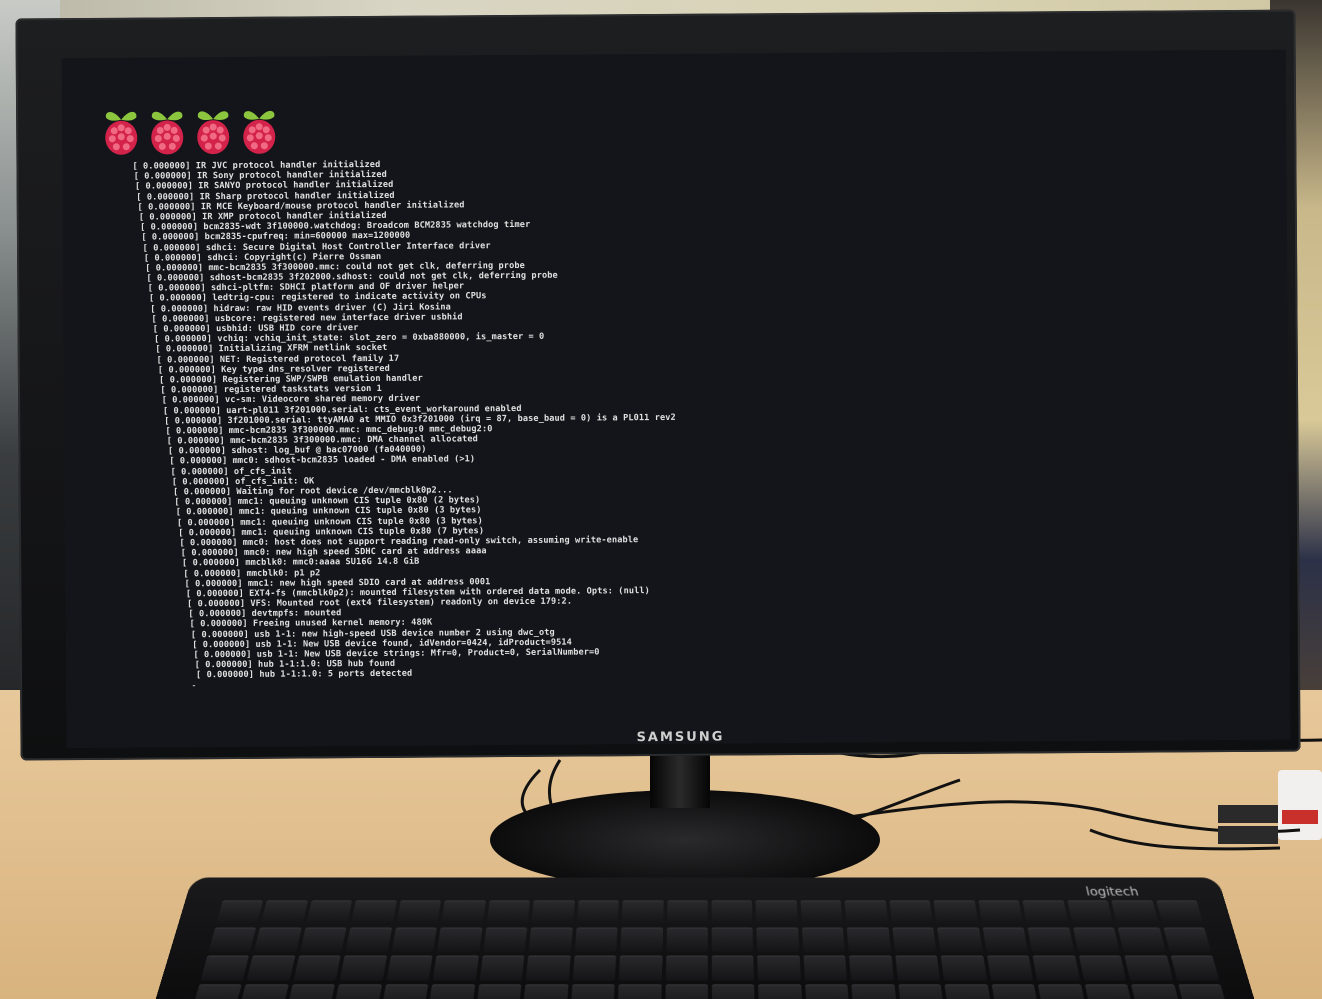  Describe the element at coordinates (190, 131) in the screenshot. I see `boot-logos` at that location.